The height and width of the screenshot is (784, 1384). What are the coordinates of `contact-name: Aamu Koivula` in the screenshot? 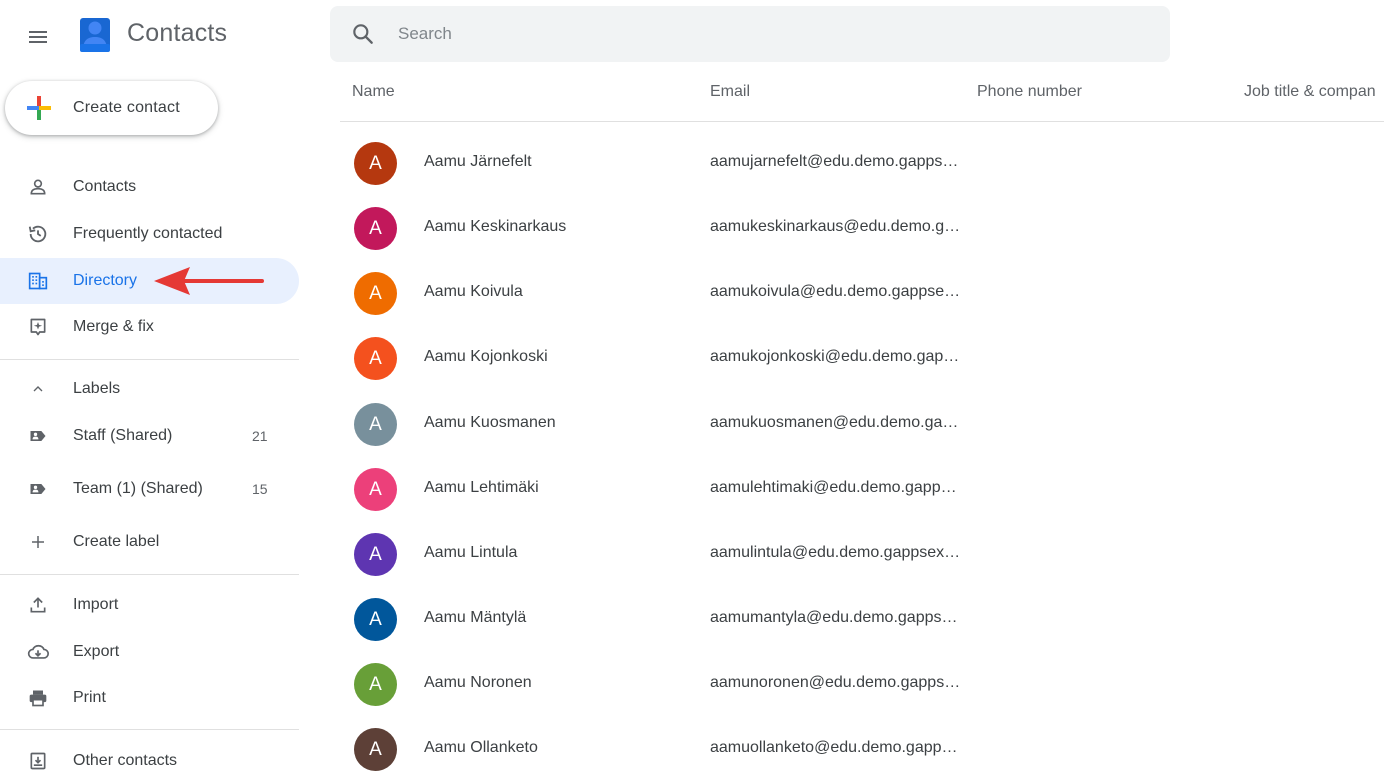 It's located at (473, 291).